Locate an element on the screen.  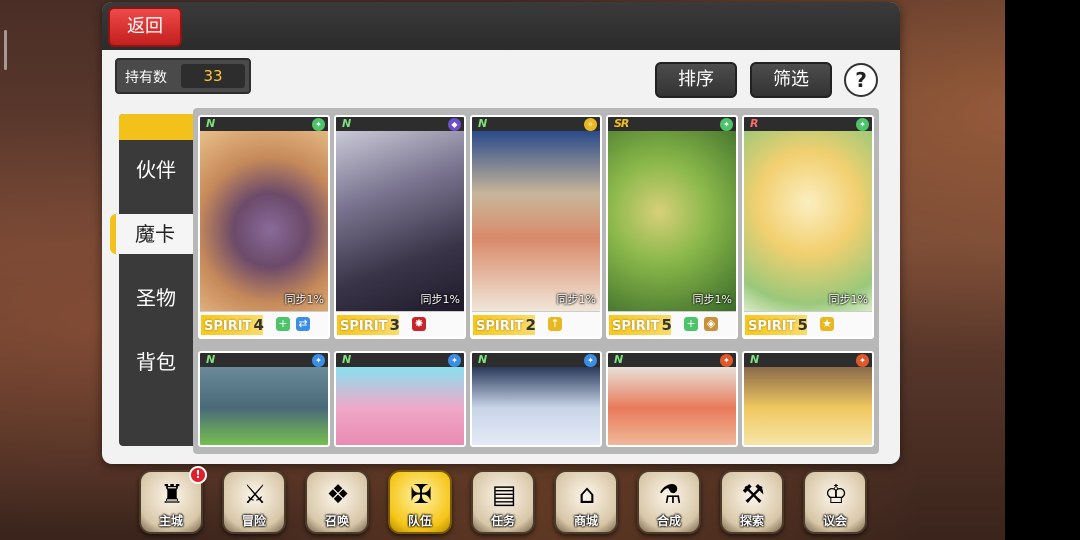
pickaxe-icon: ⚒ is located at coordinates (753, 495).